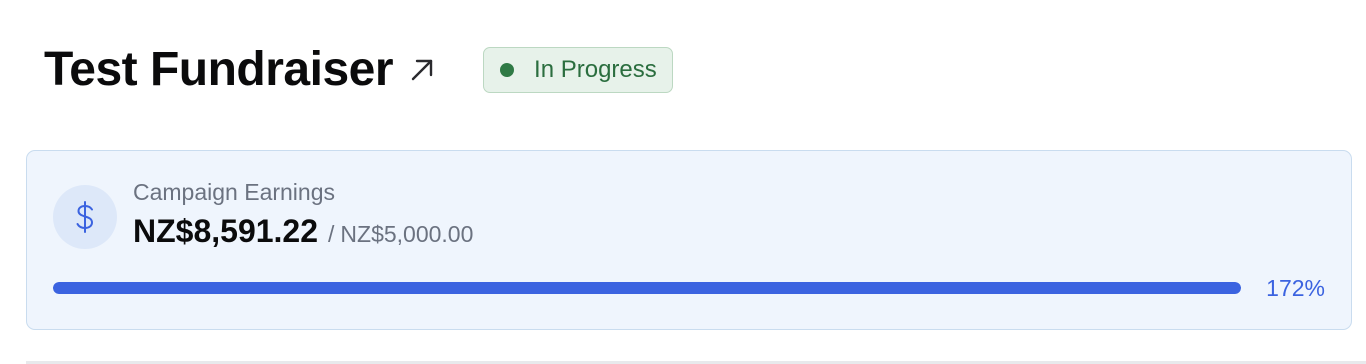 The height and width of the screenshot is (364, 1366). Describe the element at coordinates (226, 231) in the screenshot. I see `earnings-amount: NZ$8,591.22` at that location.